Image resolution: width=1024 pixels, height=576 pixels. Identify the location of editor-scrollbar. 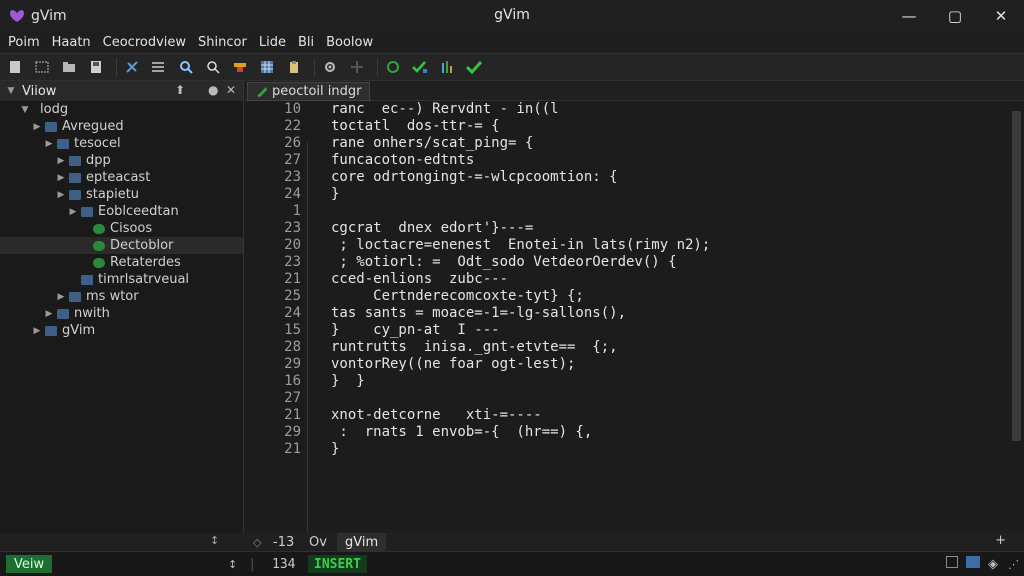
(1016, 315).